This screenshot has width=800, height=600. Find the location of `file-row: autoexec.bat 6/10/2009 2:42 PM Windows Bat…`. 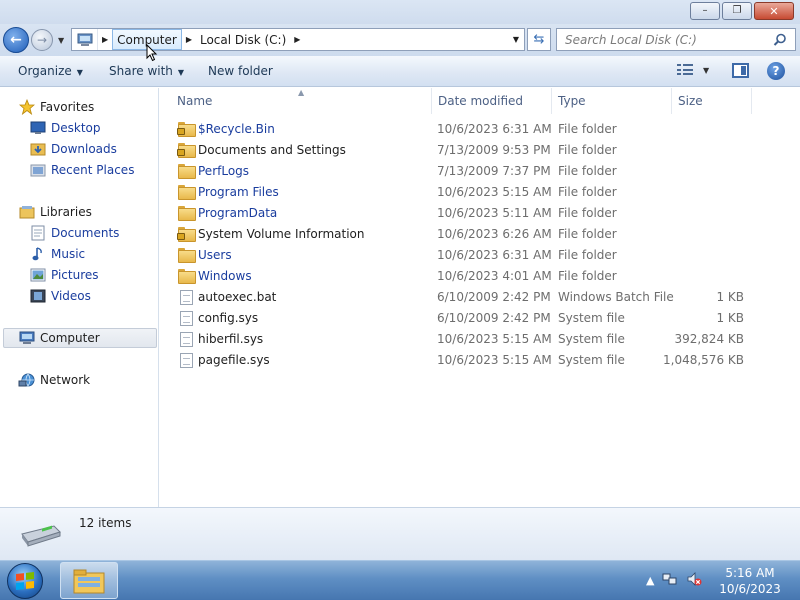

file-row: autoexec.bat 6/10/2009 2:42 PM Windows Bat… is located at coordinates (480, 297).